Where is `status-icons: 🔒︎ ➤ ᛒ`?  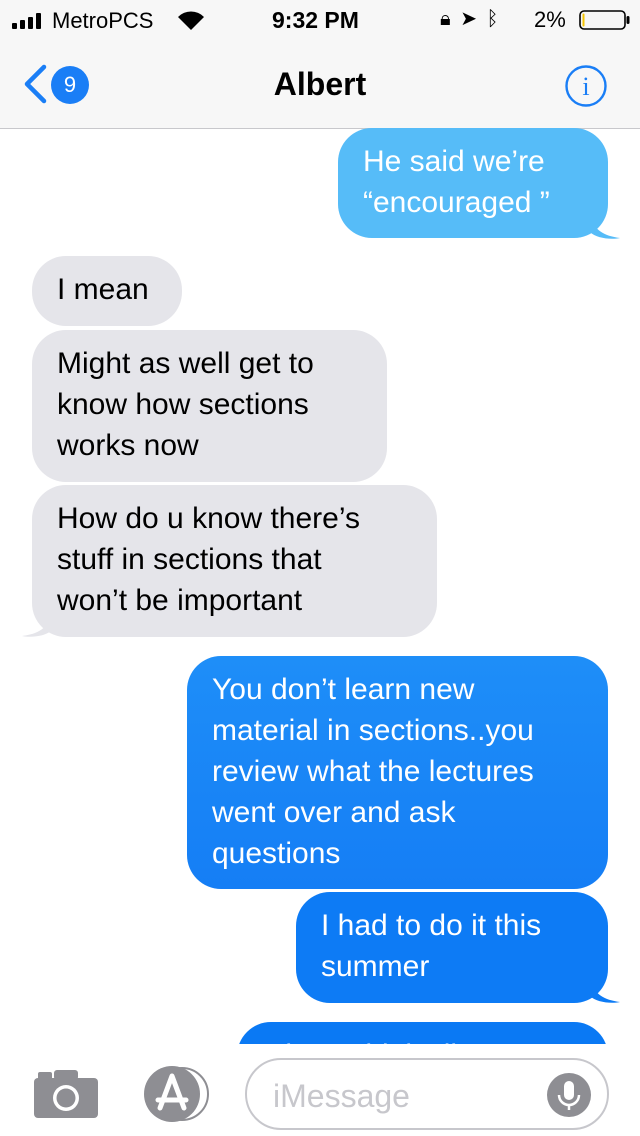 status-icons: 🔒︎ ➤ ᛒ is located at coordinates (469, 18).